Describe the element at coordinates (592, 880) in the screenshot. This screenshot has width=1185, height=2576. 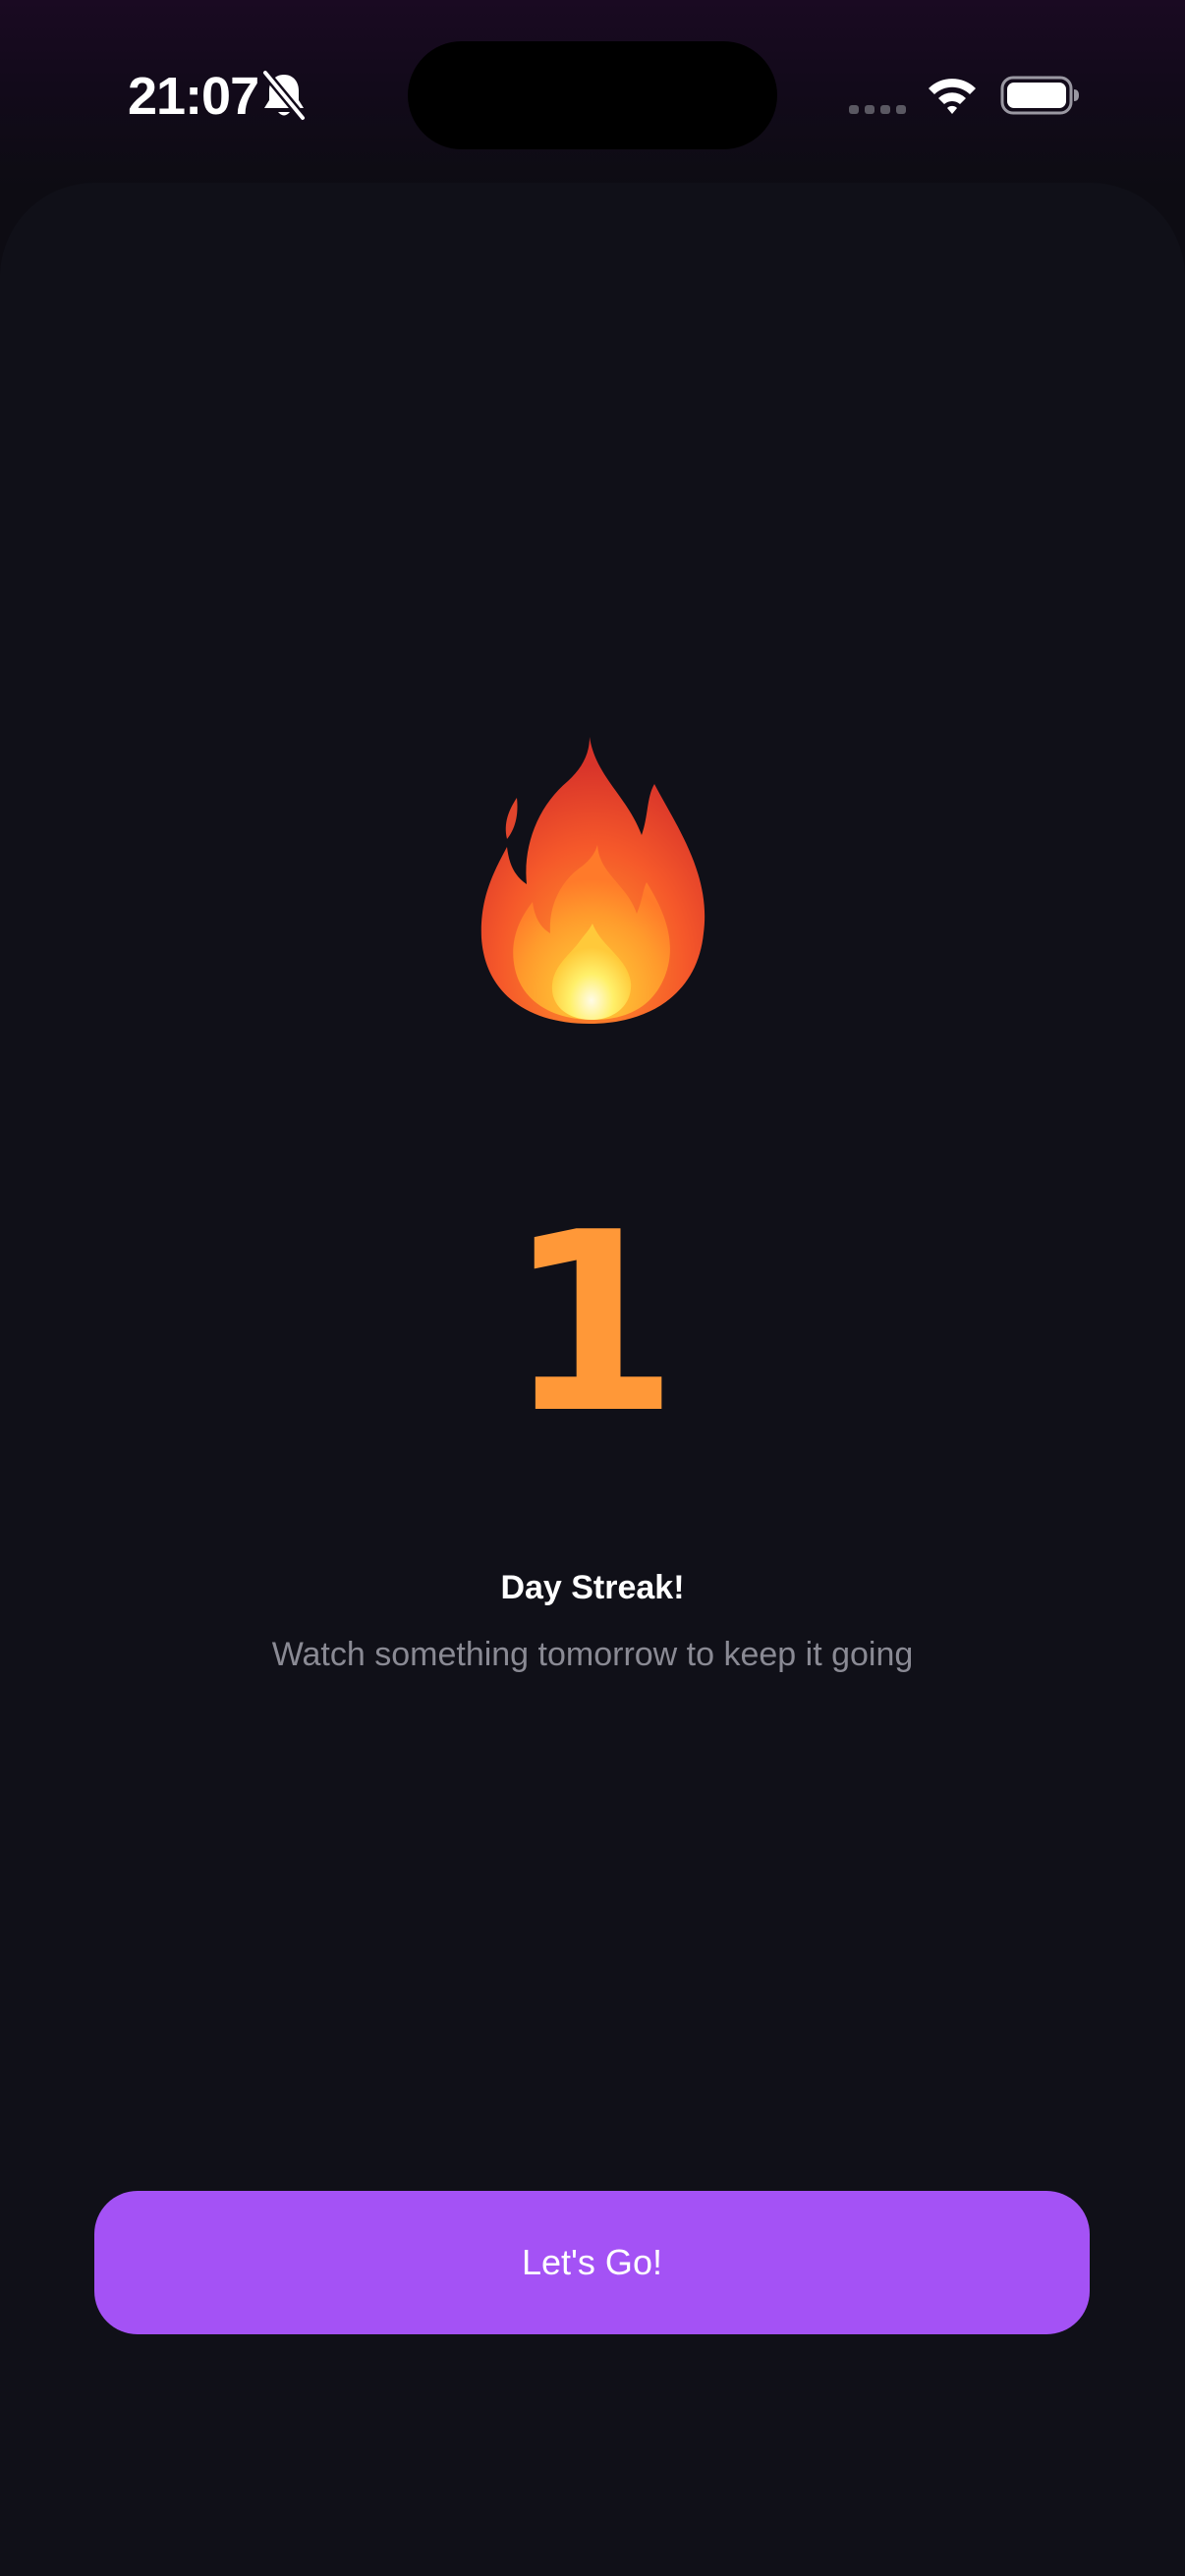
I see `flame-icon` at that location.